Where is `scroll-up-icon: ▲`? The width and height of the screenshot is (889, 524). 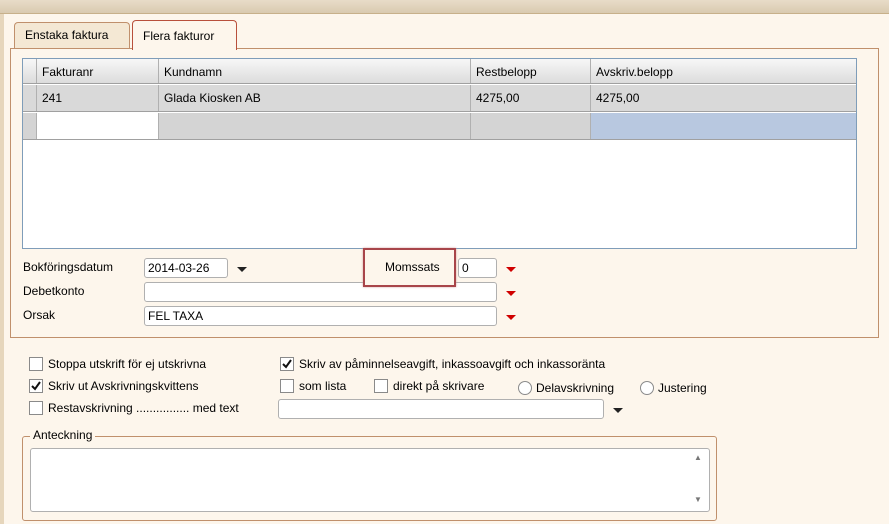 scroll-up-icon: ▲ is located at coordinates (698, 460).